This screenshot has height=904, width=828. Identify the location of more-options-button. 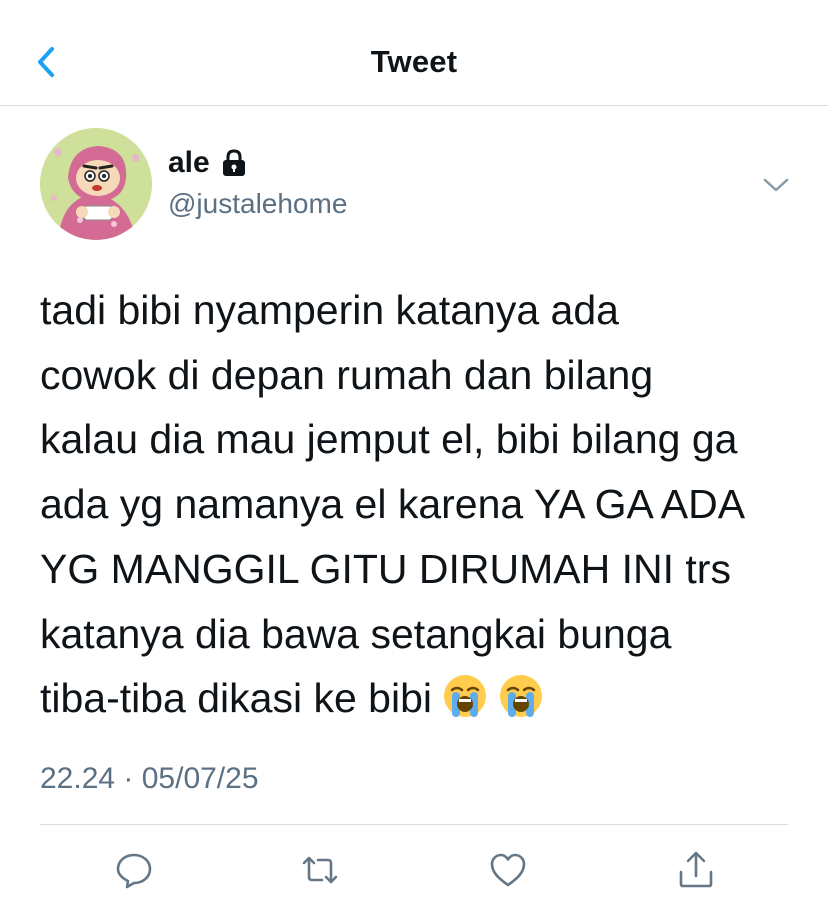
(776, 185).